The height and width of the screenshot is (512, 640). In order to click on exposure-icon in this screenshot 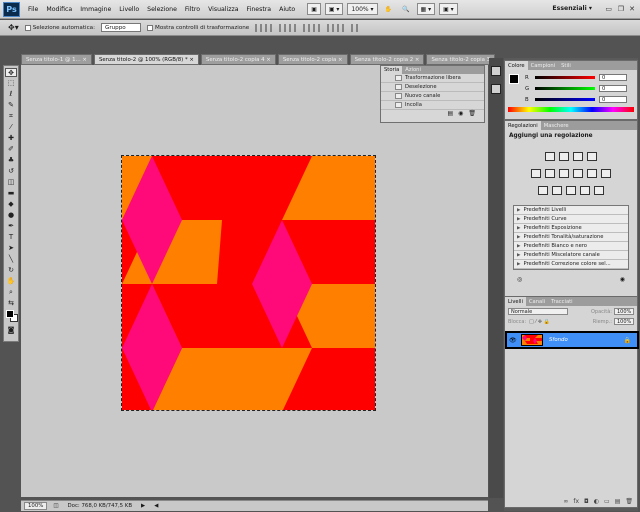, I will do `click(592, 156)`.